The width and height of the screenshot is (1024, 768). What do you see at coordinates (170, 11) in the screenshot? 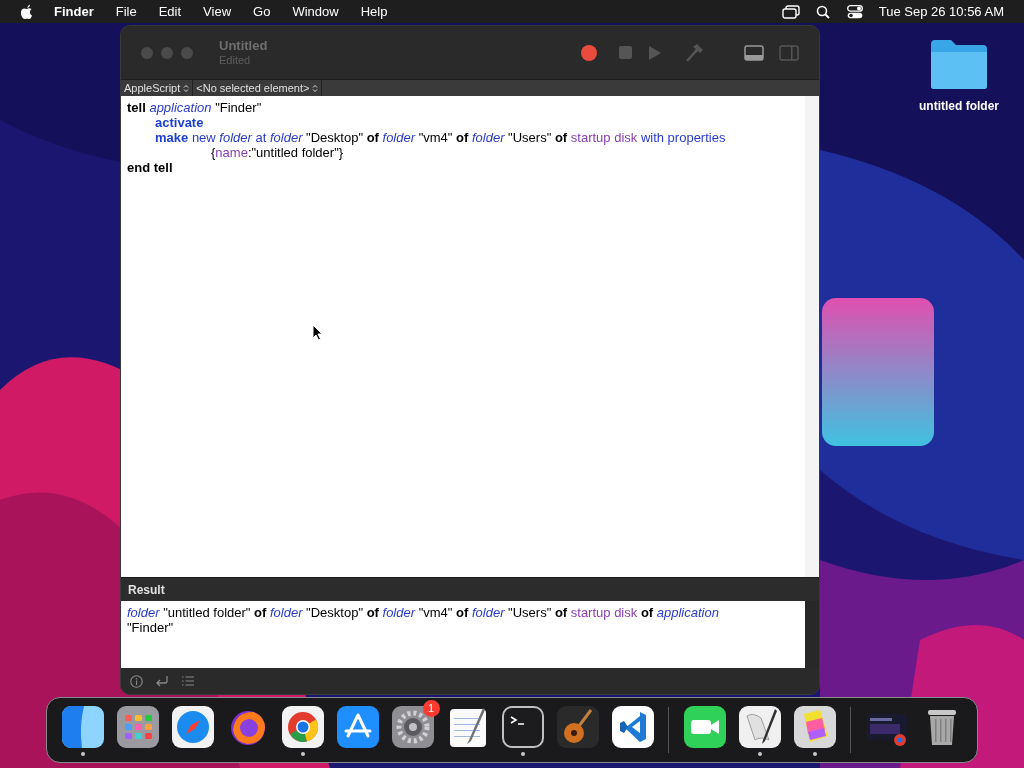
I see `menu-item: Edit` at bounding box center [170, 11].